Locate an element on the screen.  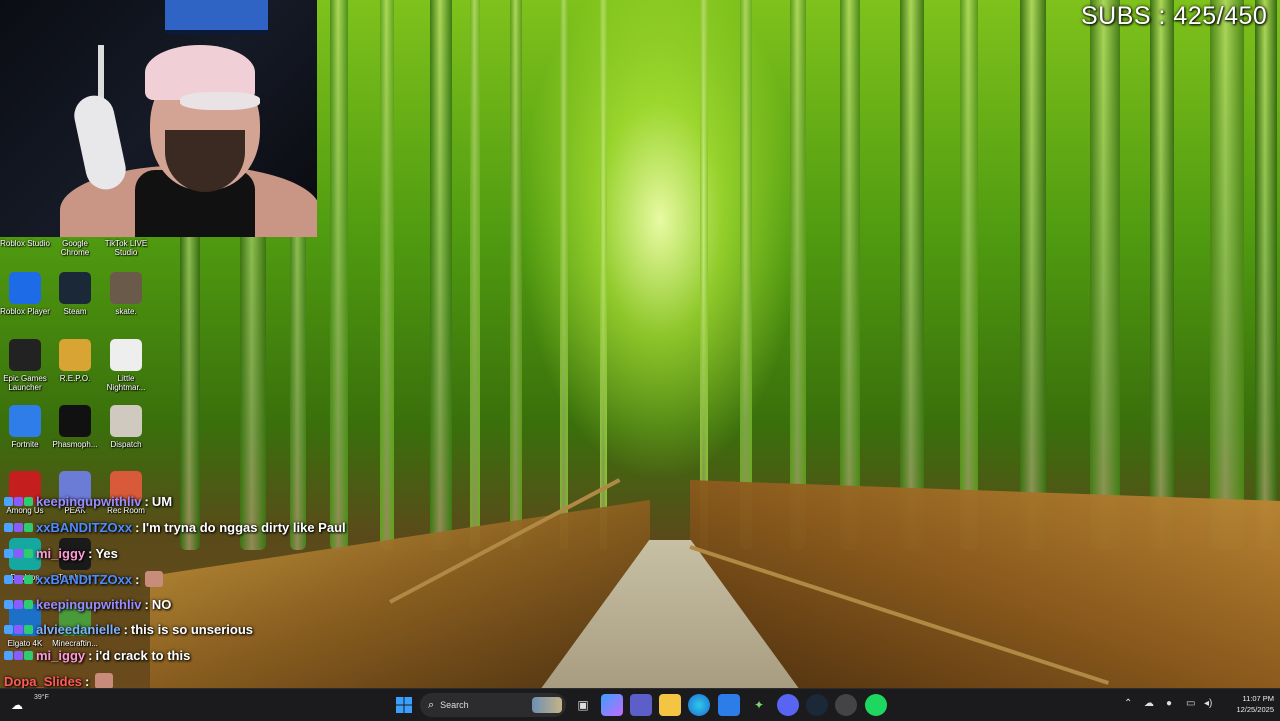
onedrive-icon: ☁ is located at coordinates (1149, 703).